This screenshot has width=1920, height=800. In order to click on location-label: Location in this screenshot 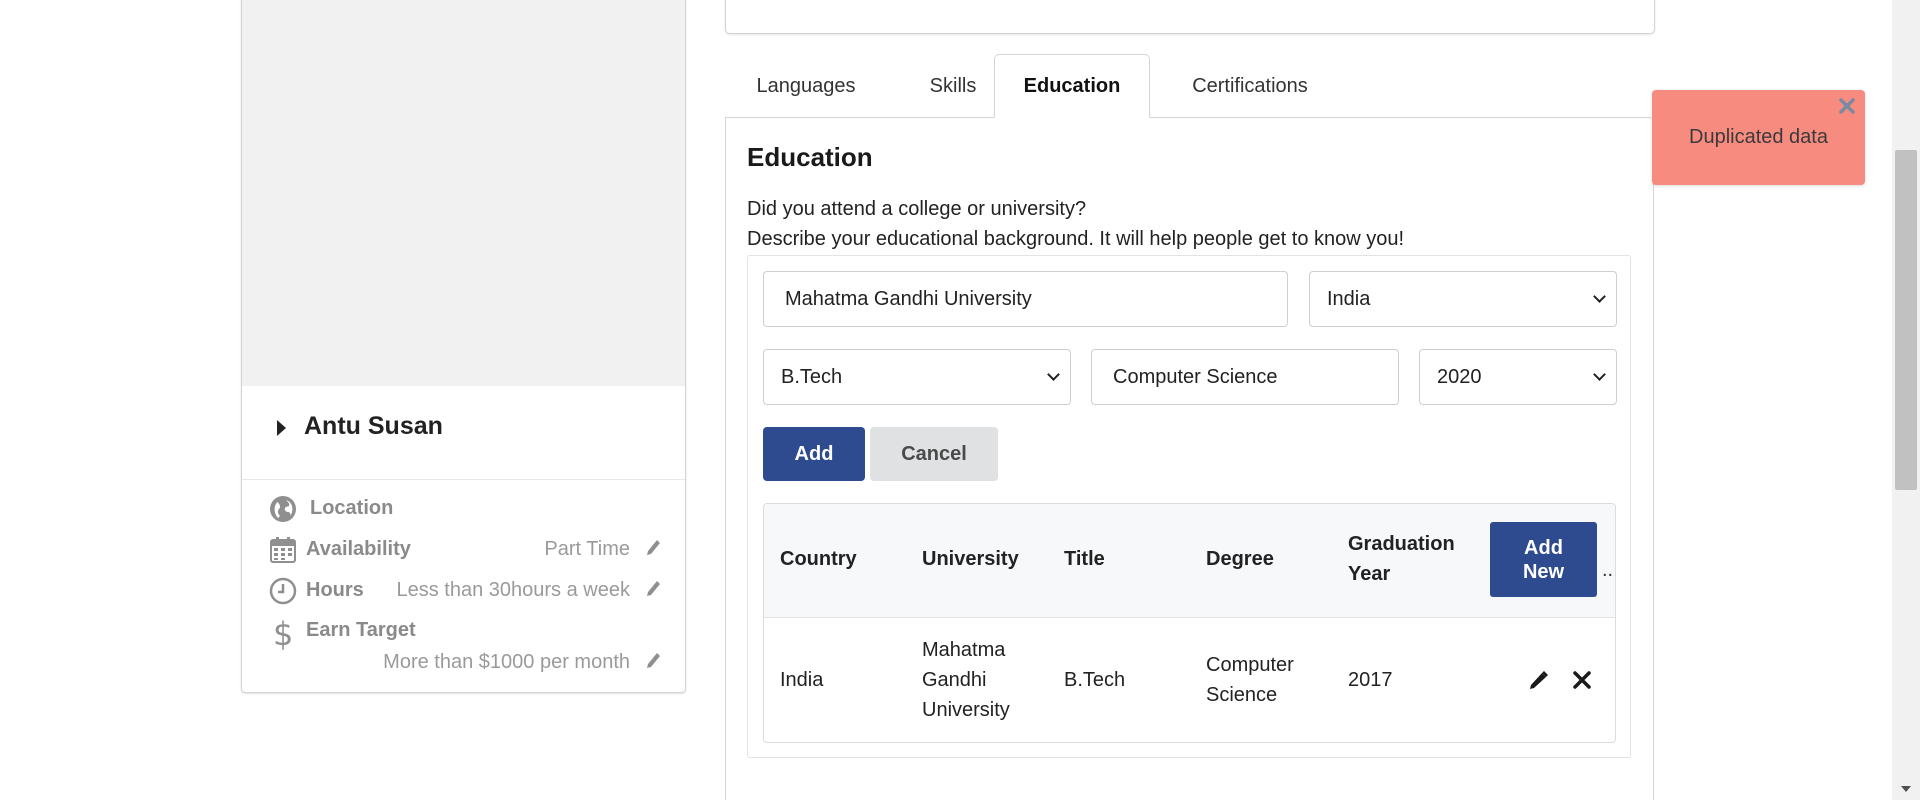, I will do `click(352, 508)`.